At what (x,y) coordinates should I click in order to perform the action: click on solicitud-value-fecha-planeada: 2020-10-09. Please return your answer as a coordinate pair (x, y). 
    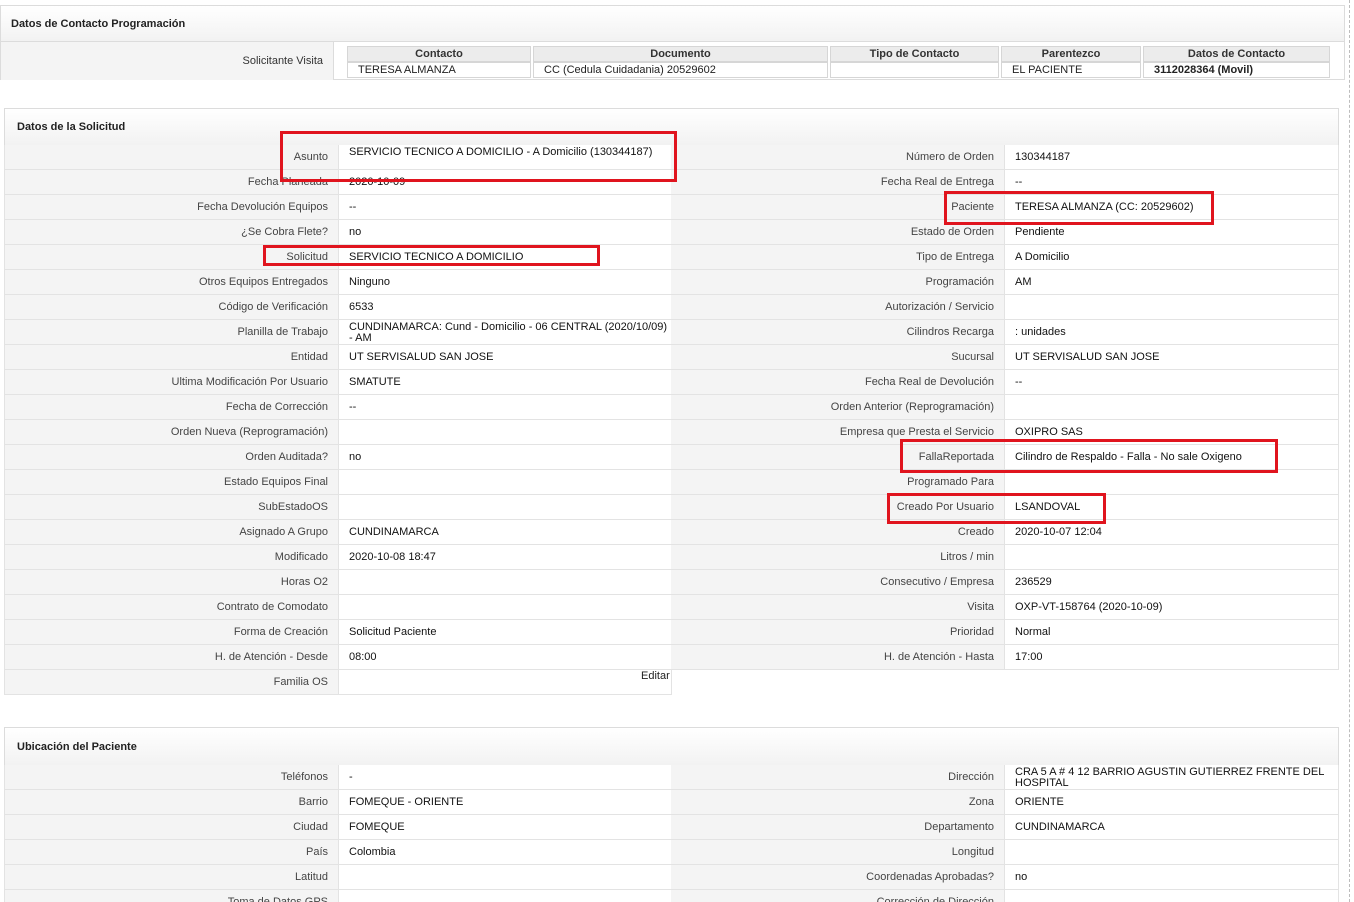
    Looking at the image, I should click on (505, 182).